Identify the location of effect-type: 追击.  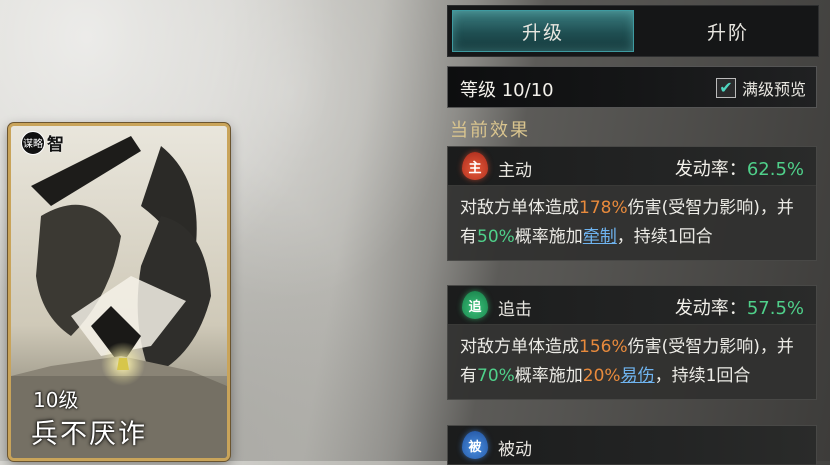
(515, 310).